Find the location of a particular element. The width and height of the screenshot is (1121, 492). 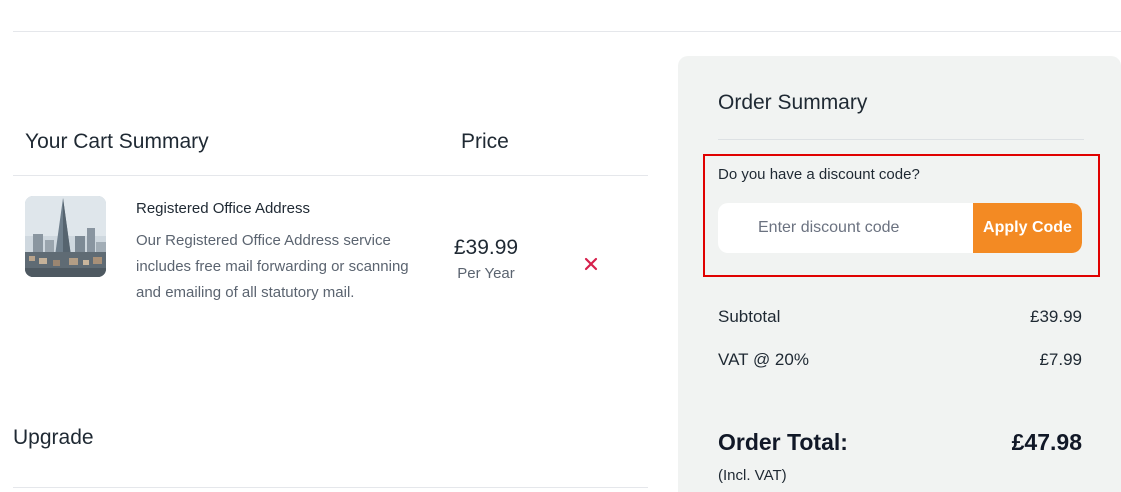

subtotal-value: £39.99 is located at coordinates (1056, 316).